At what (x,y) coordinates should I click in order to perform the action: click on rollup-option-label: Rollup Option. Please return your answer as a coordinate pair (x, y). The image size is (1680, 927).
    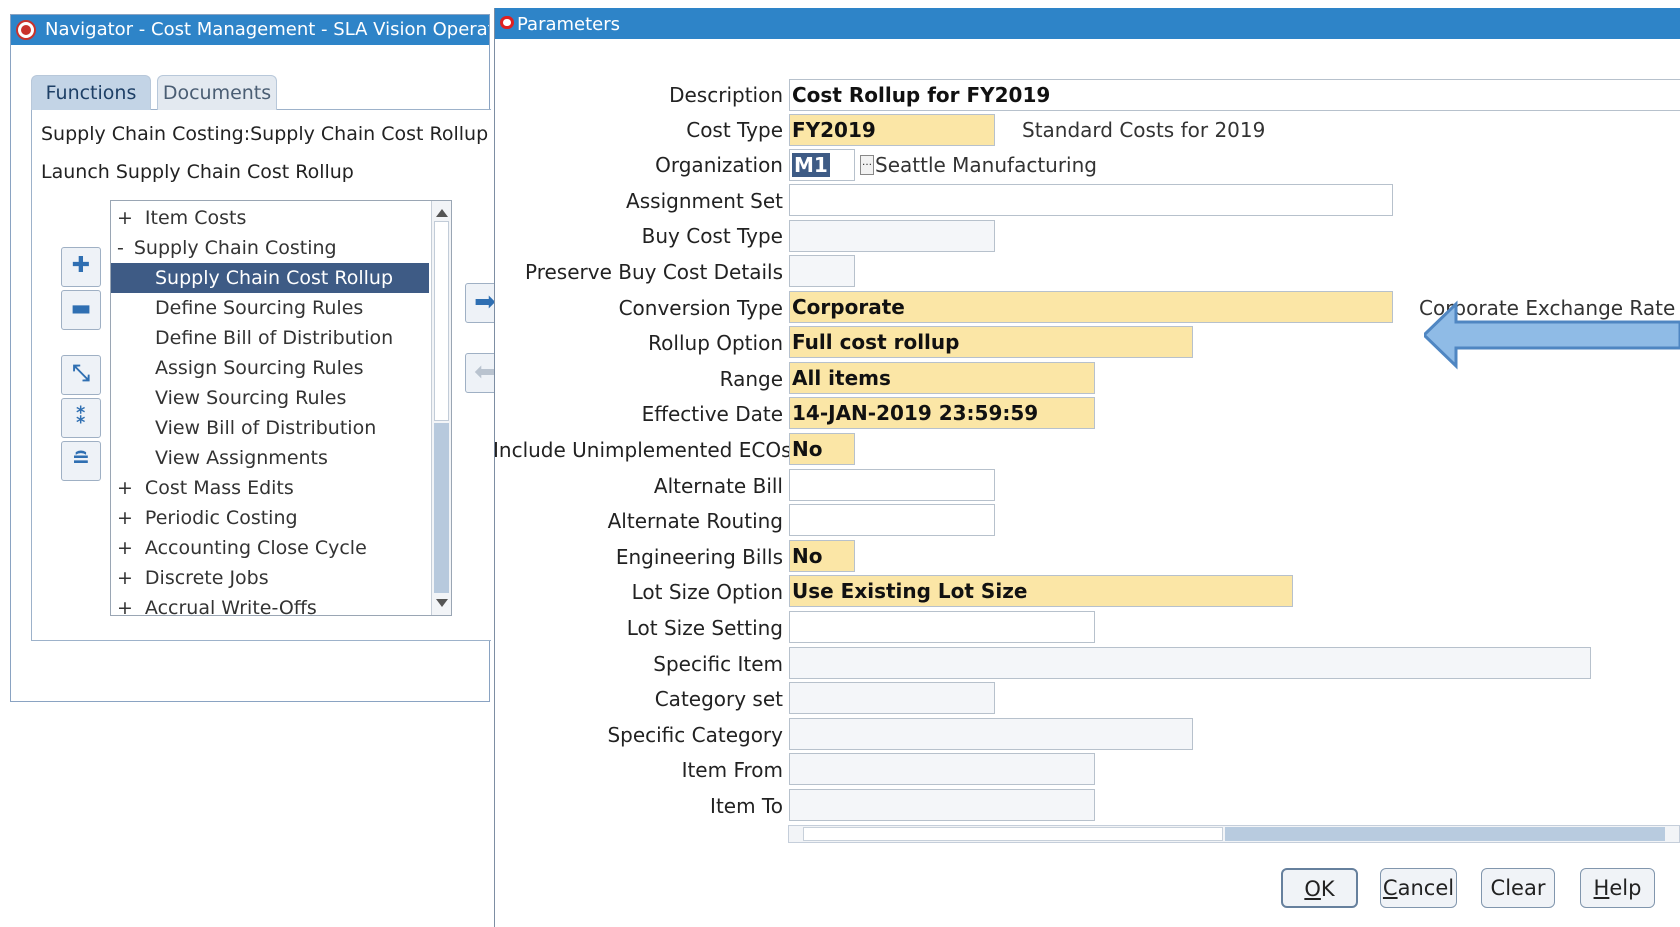
    Looking at the image, I should click on (715, 343).